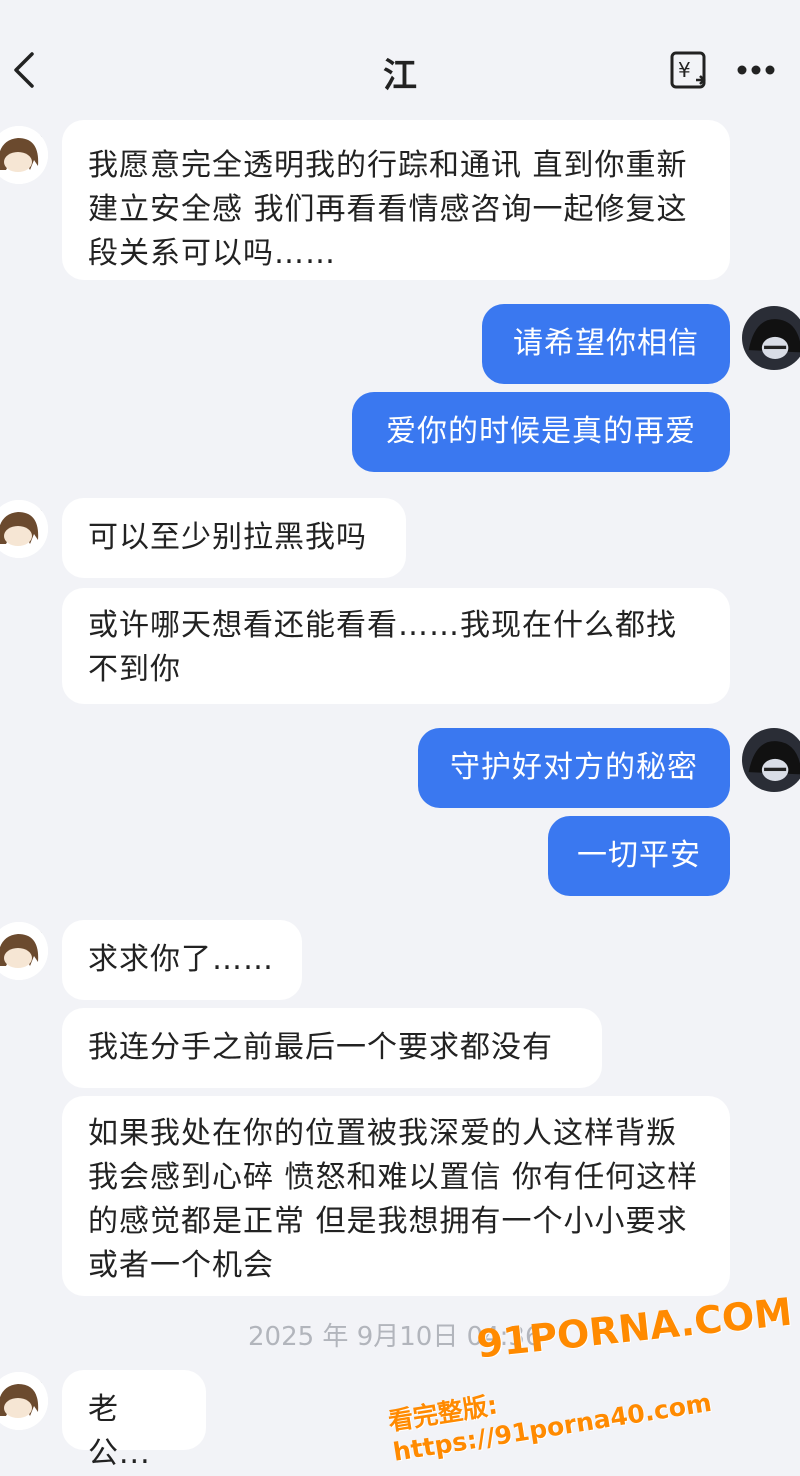 Image resolution: width=800 pixels, height=1476 pixels. I want to click on chat-header: 江 ¥, so click(400, 70).